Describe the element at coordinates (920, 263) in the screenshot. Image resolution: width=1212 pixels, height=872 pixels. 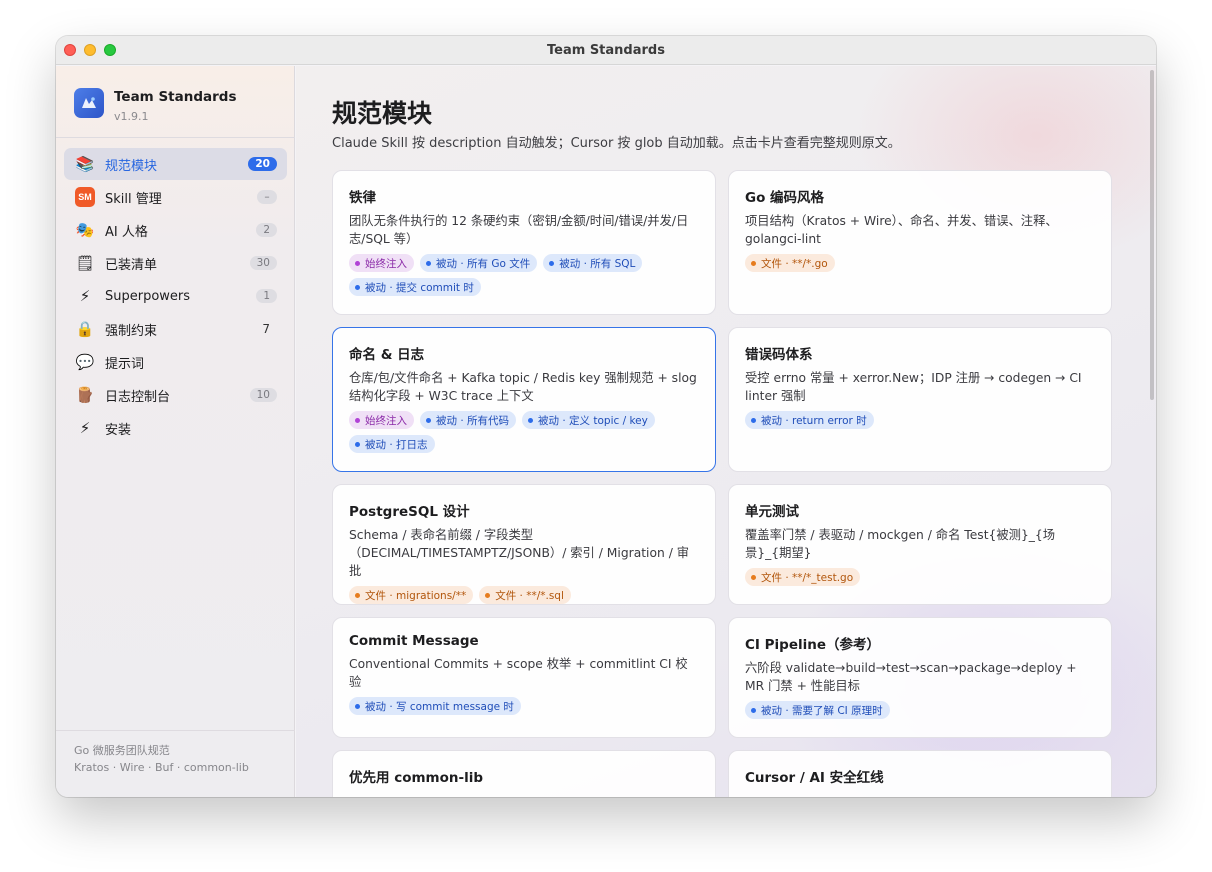
I see `card-tags: 文件 · **/*.go` at that location.